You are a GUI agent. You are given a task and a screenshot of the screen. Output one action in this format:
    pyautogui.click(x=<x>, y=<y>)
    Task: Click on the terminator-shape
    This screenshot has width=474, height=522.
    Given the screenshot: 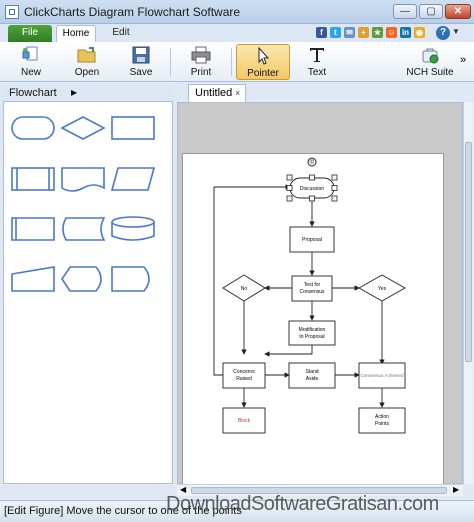 What is the action you would take?
    pyautogui.click(x=33, y=128)
    